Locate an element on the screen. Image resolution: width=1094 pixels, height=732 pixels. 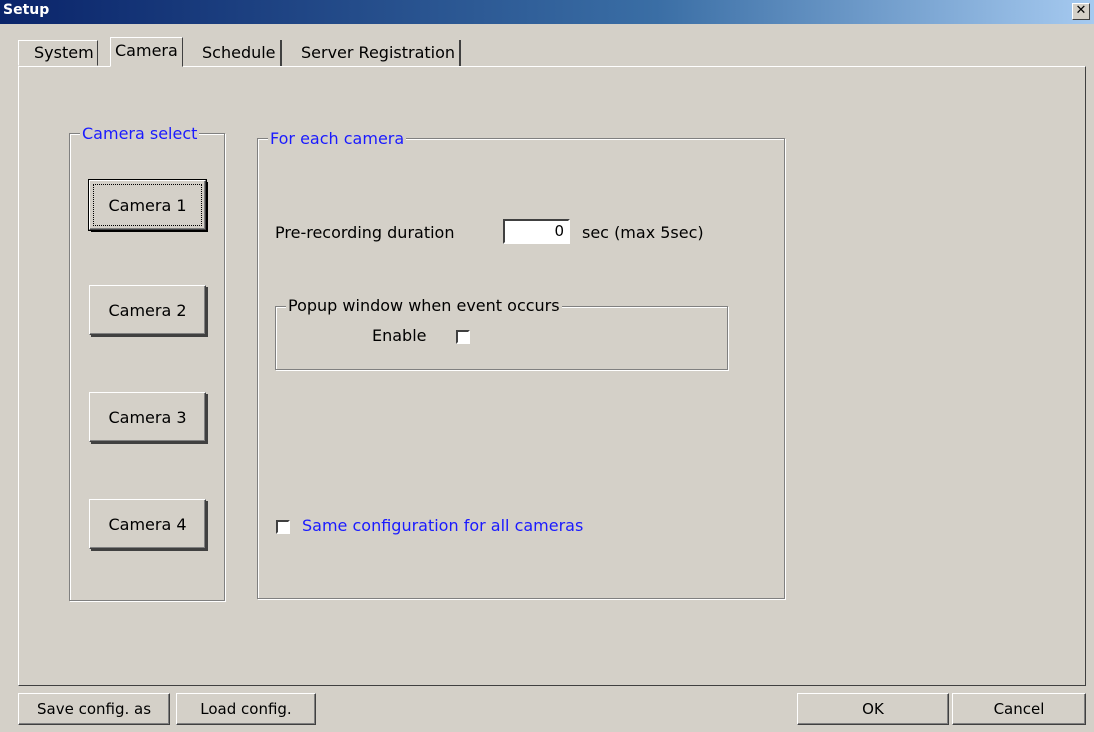
tab-server-registration: Server Registration is located at coordinates (379, 53).